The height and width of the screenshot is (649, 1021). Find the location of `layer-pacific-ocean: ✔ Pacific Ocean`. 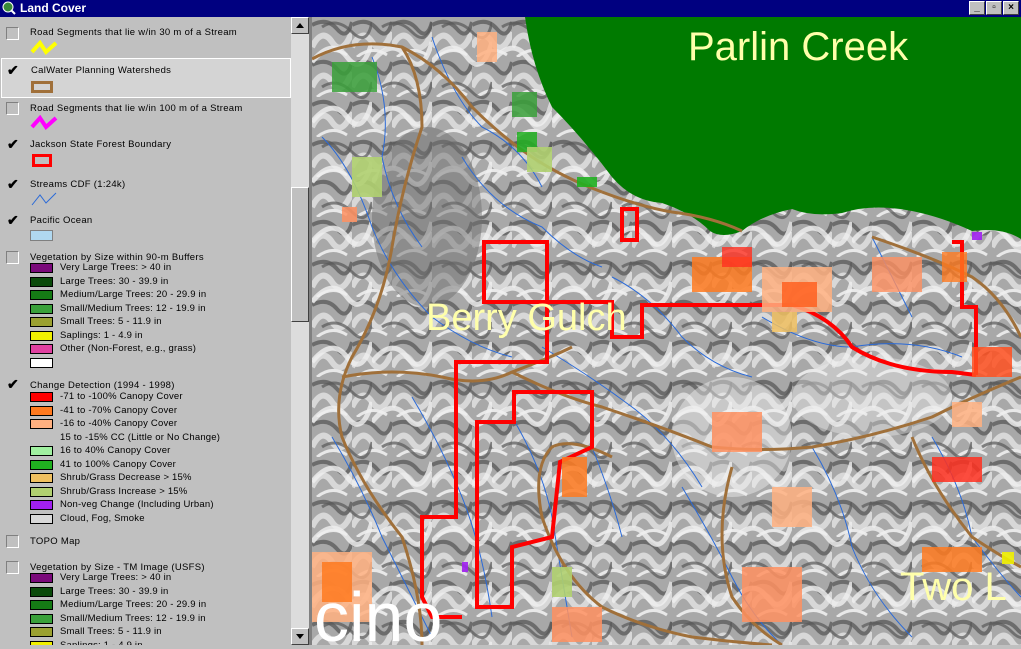

layer-pacific-ocean: ✔ Pacific Ocean is located at coordinates (145, 228).